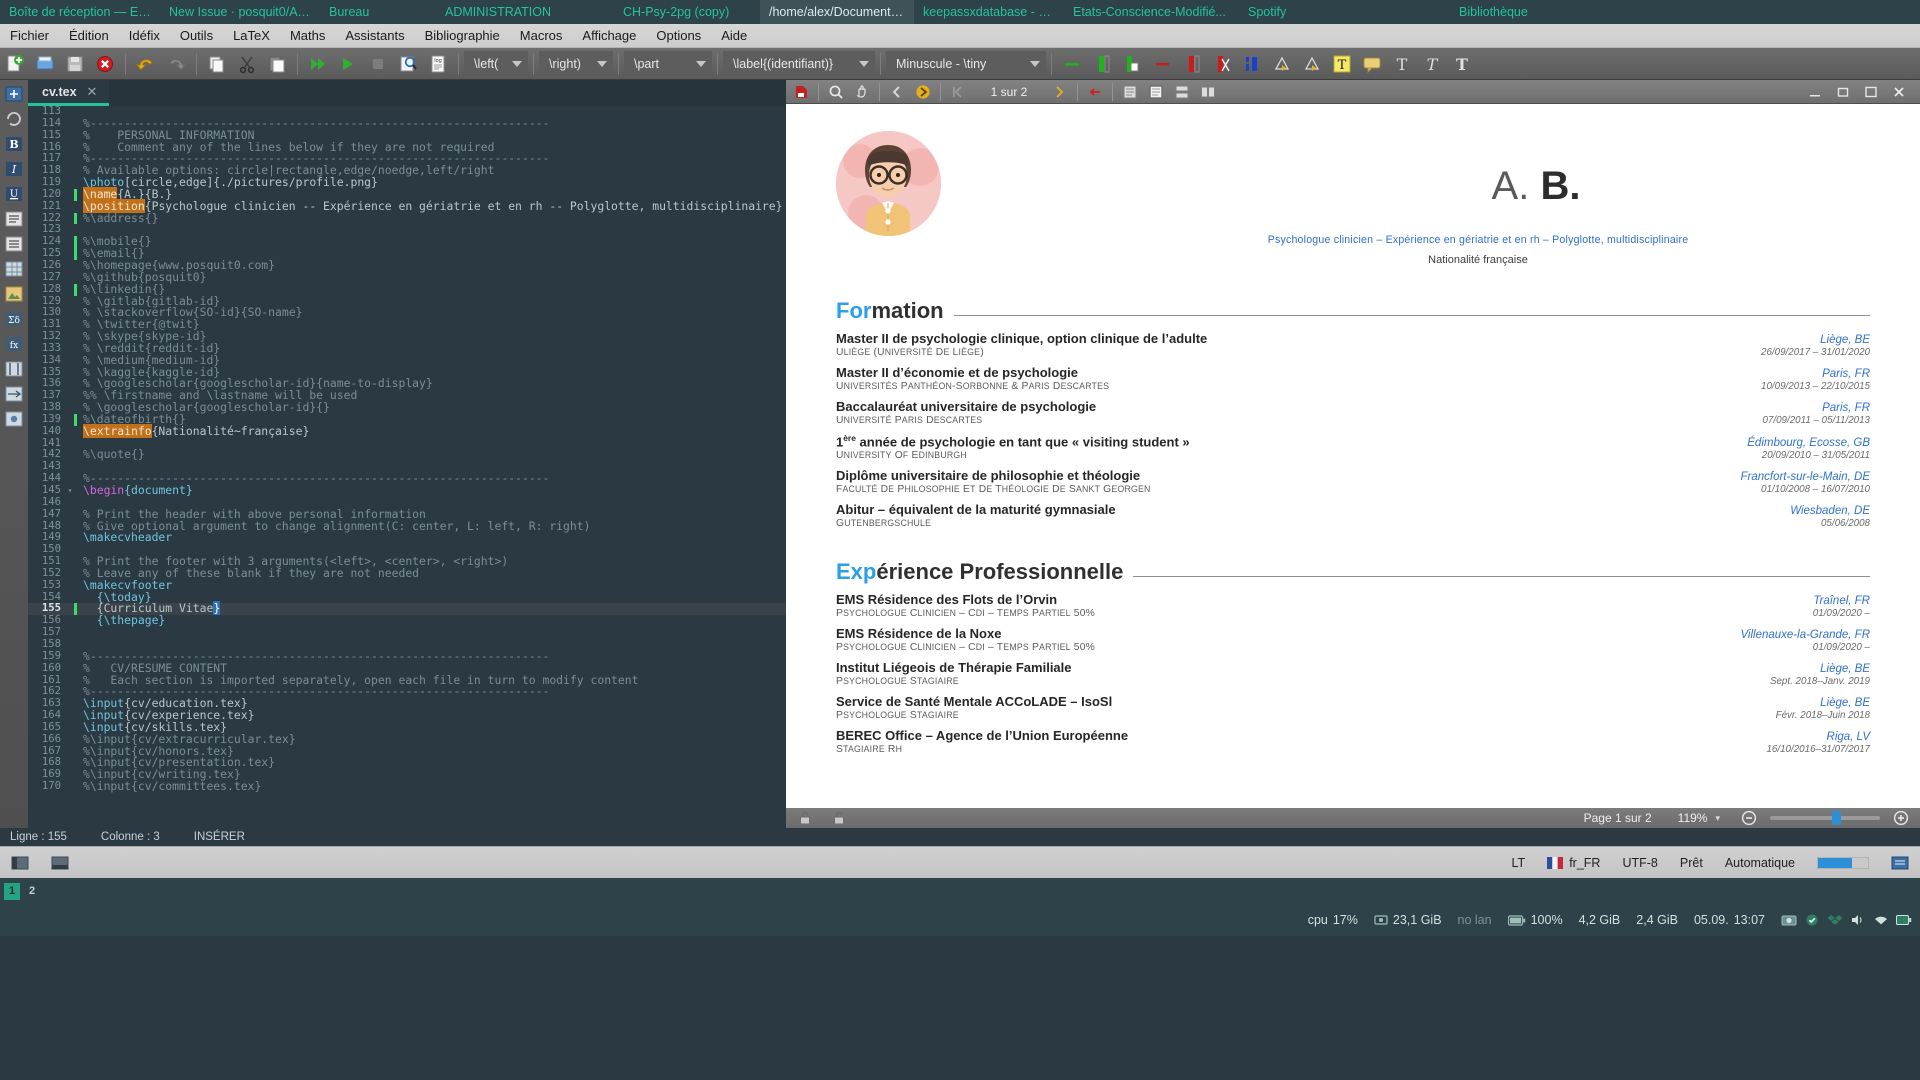  What do you see at coordinates (668, 63) in the screenshot?
I see `section-level-combo: \part` at bounding box center [668, 63].